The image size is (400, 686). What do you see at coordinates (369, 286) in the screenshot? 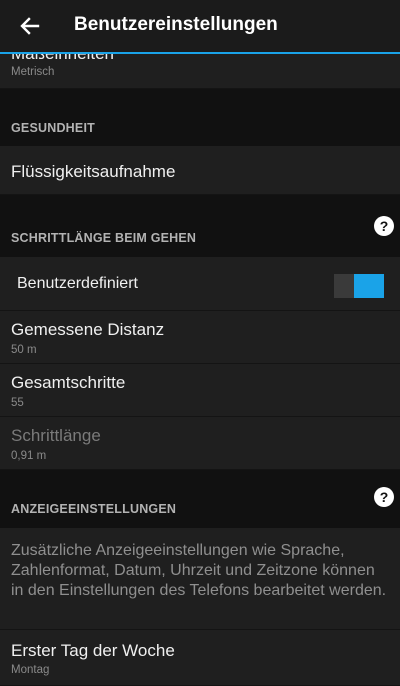
I see `toggle-knob` at bounding box center [369, 286].